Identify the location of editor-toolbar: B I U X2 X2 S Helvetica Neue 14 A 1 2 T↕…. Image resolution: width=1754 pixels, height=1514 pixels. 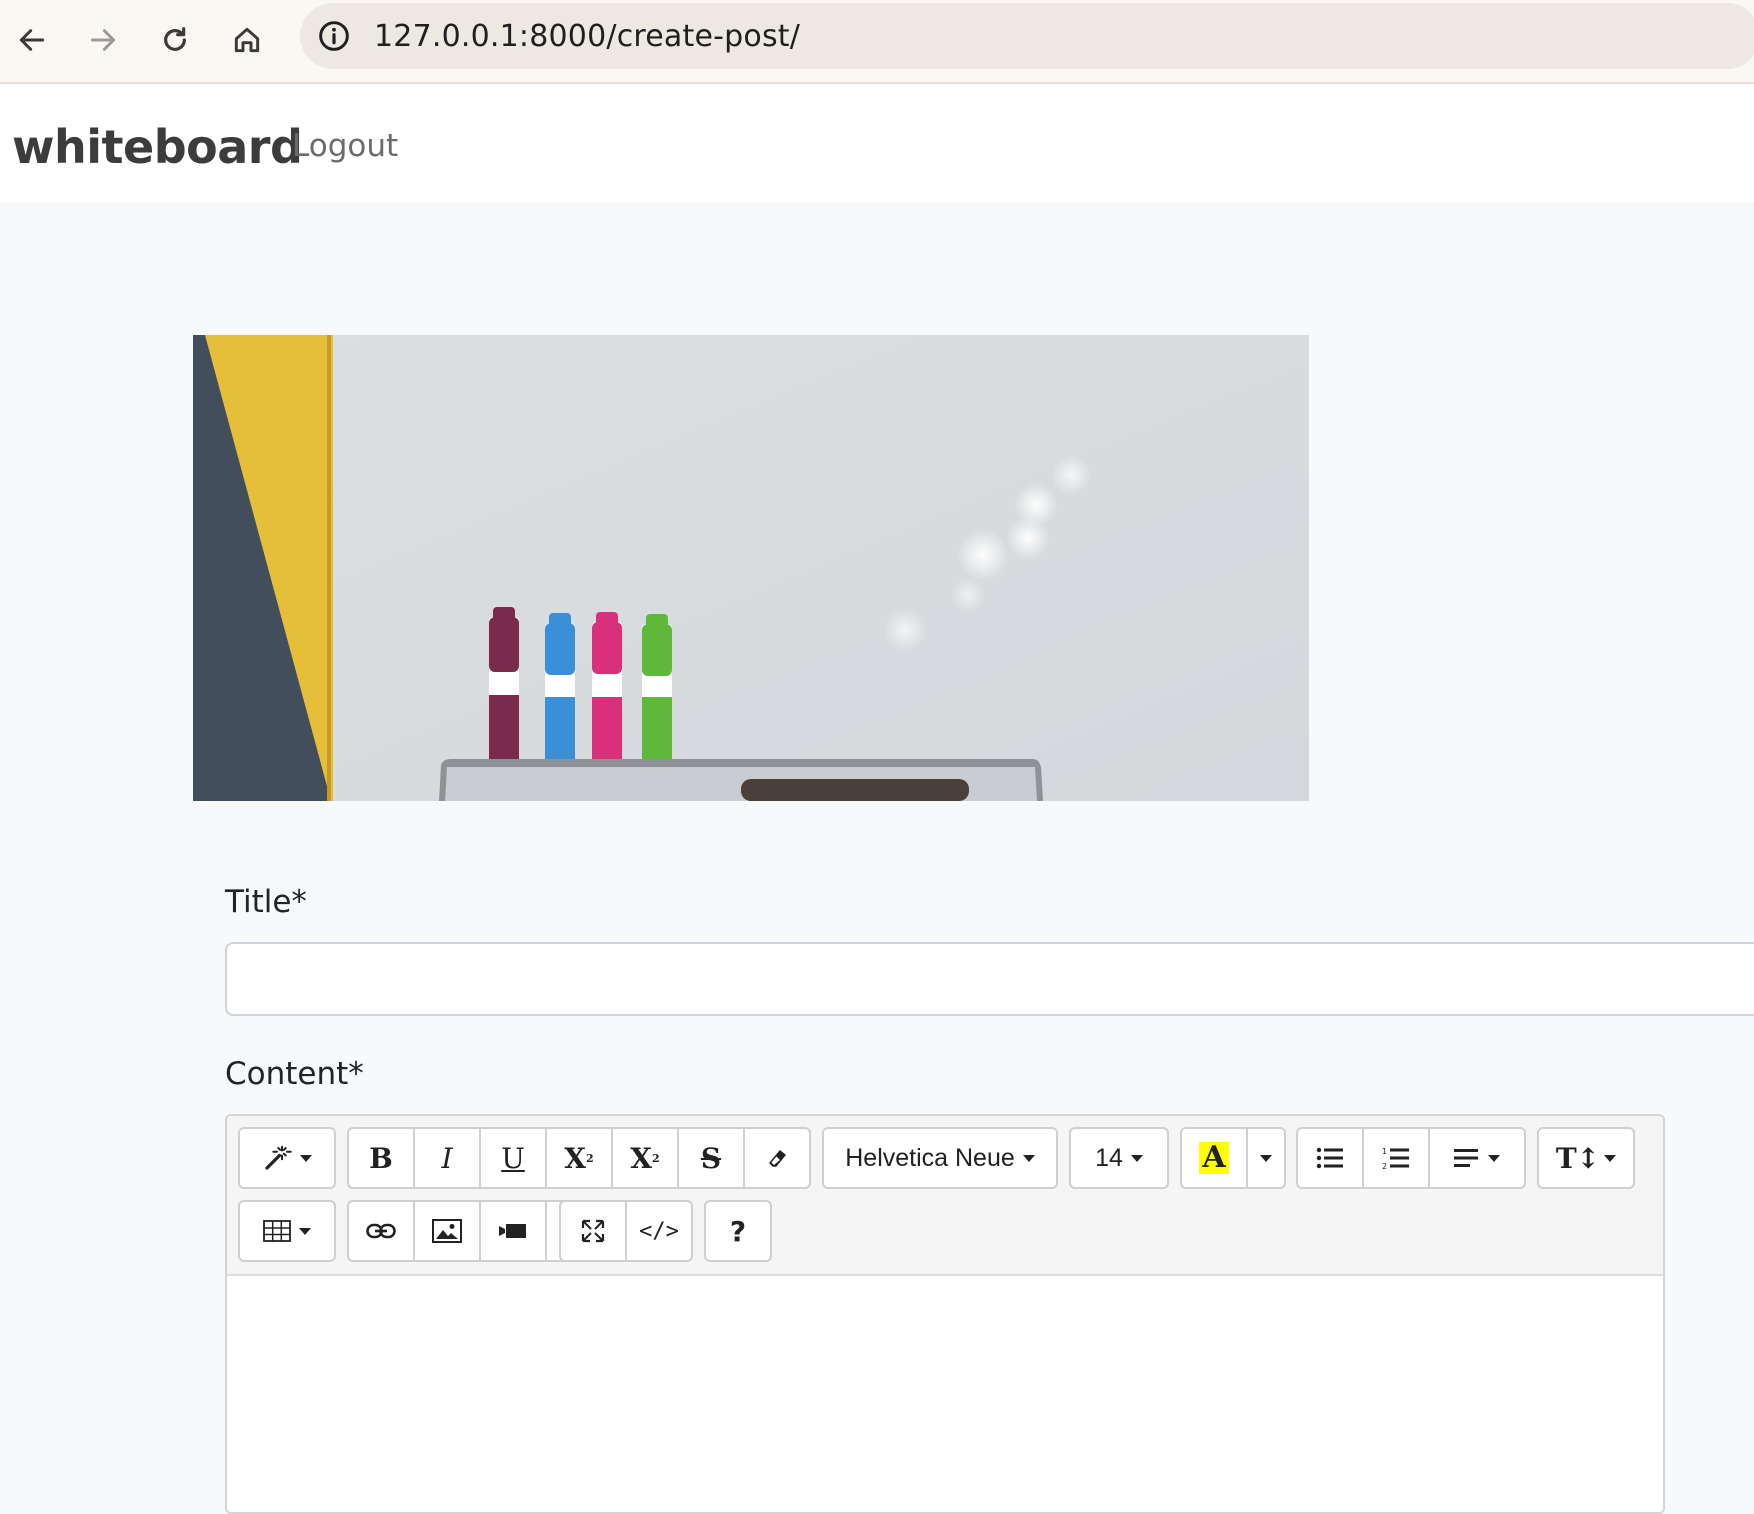
(945, 1196).